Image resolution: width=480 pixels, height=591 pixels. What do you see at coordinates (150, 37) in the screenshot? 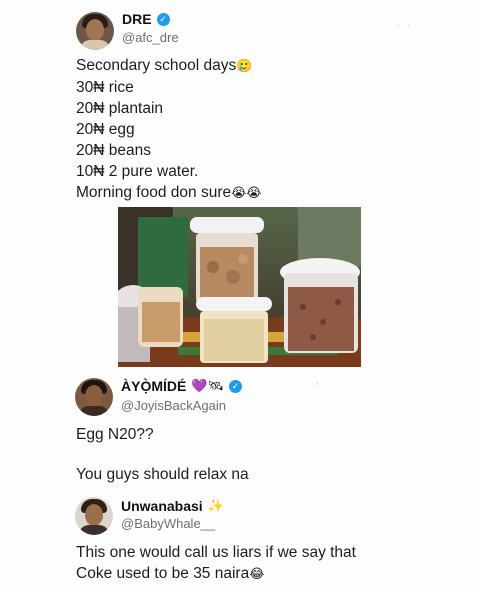
I see `author-handle: @afc_dre` at bounding box center [150, 37].